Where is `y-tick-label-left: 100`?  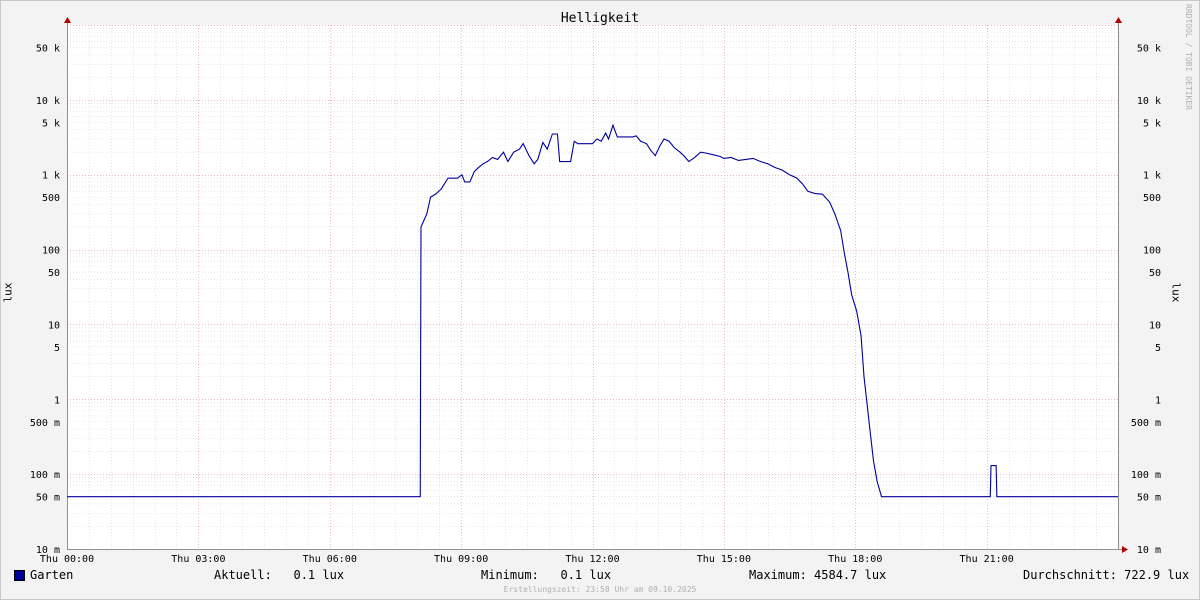 y-tick-label-left: 100 is located at coordinates (51, 251).